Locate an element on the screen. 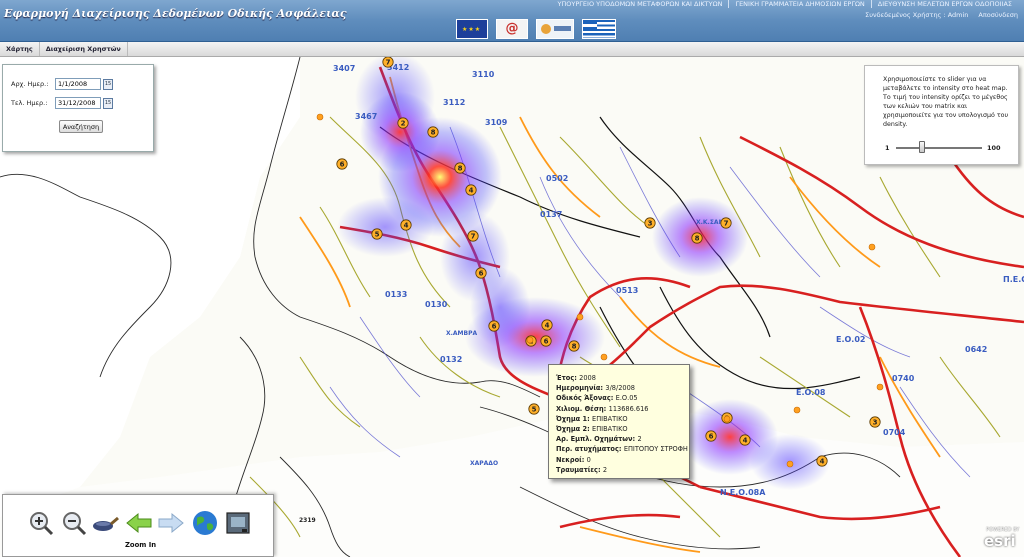 The width and height of the screenshot is (1024, 557). user-bar: Συνδεδεμένος Χρήστης : Admin Αποσύνδεση is located at coordinates (941, 15).